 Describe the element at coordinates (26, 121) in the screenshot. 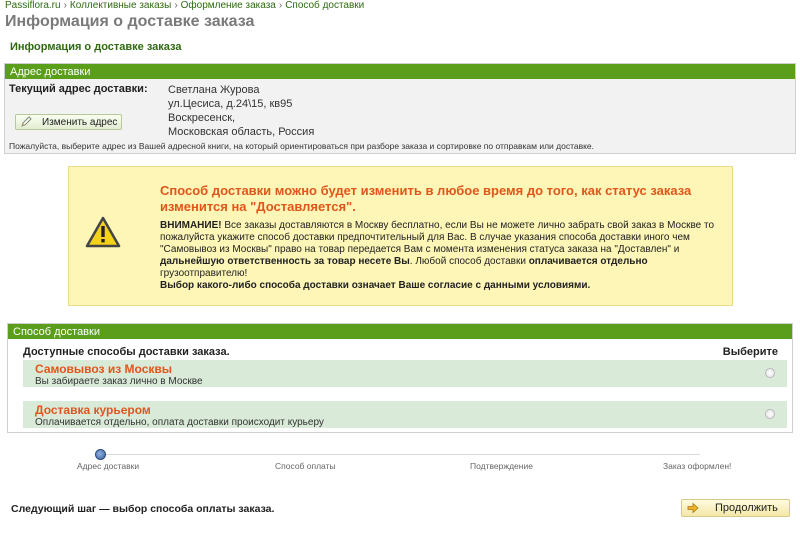

I see `pencil-icon` at that location.